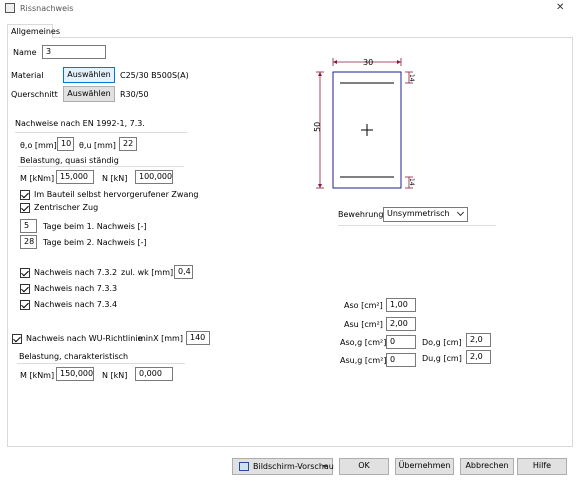 The image size is (580, 484). Describe the element at coordinates (401, 324) in the screenshot. I see `asu-input: 2,00` at that location.